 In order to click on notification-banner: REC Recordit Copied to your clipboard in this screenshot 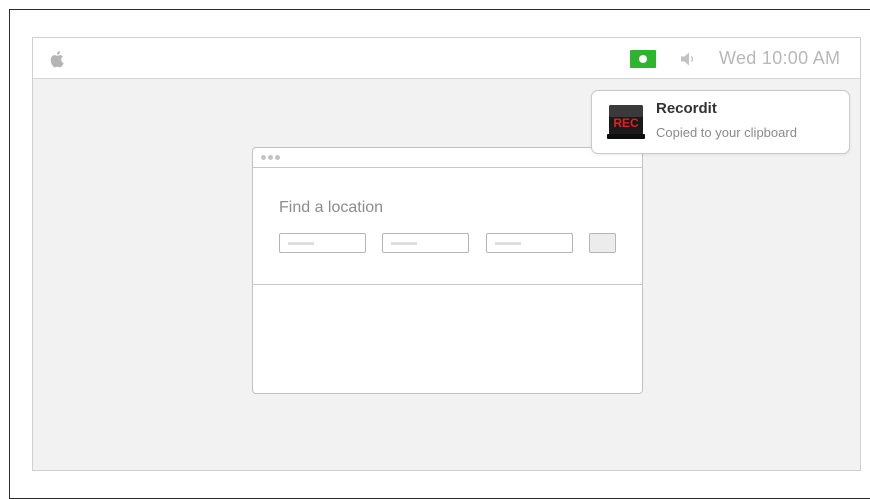, I will do `click(720, 122)`.